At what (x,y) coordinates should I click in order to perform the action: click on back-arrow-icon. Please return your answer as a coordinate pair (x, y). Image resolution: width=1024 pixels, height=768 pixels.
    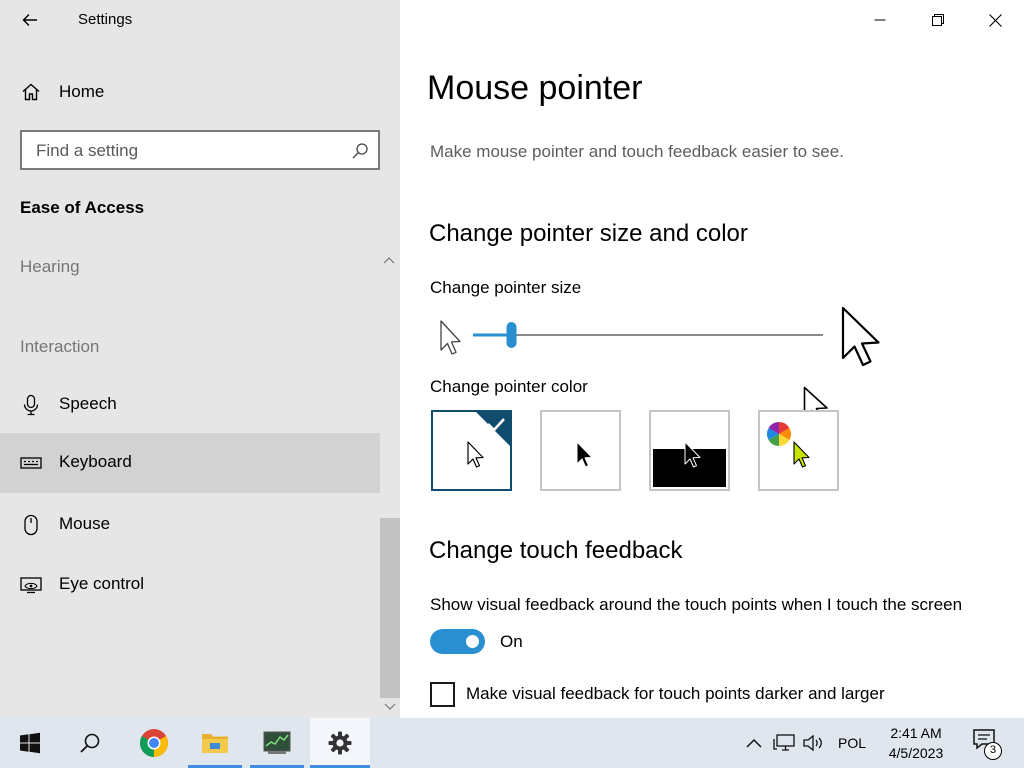
    Looking at the image, I should click on (29, 20).